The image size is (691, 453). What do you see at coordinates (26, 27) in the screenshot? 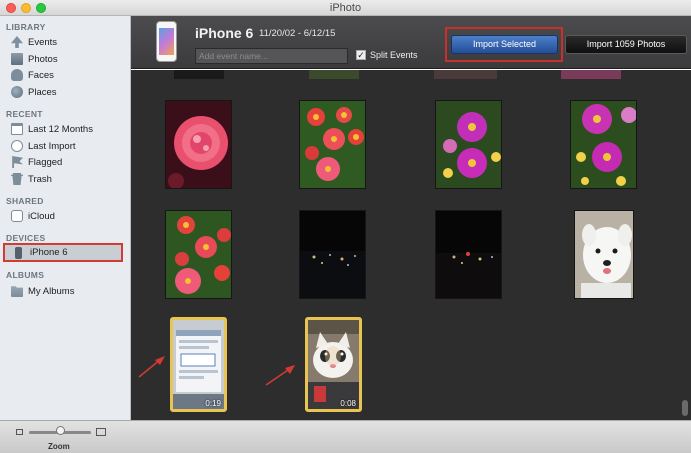
I see `sidebar-heading-library: LIBRARY` at bounding box center [26, 27].